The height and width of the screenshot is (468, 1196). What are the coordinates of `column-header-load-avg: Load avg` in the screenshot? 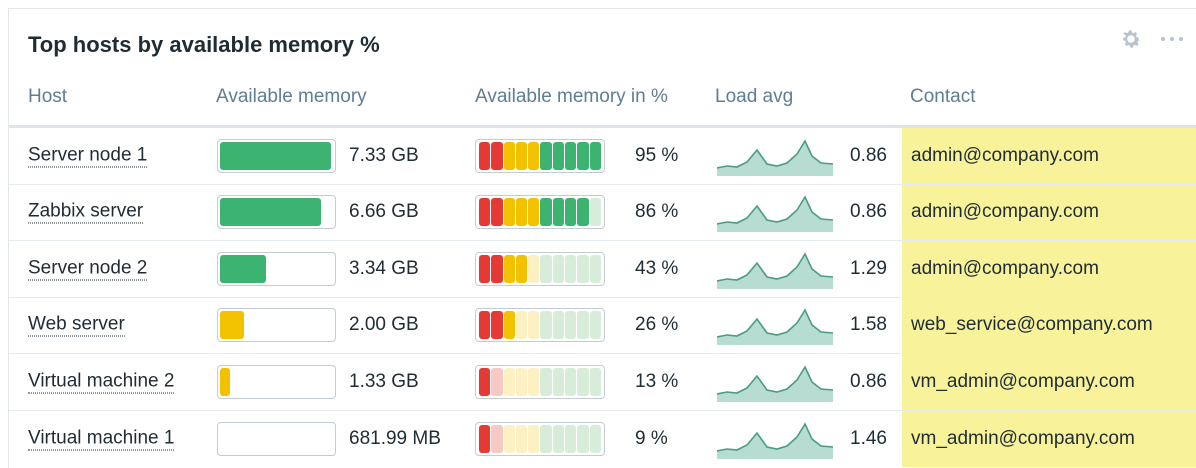 It's located at (754, 97).